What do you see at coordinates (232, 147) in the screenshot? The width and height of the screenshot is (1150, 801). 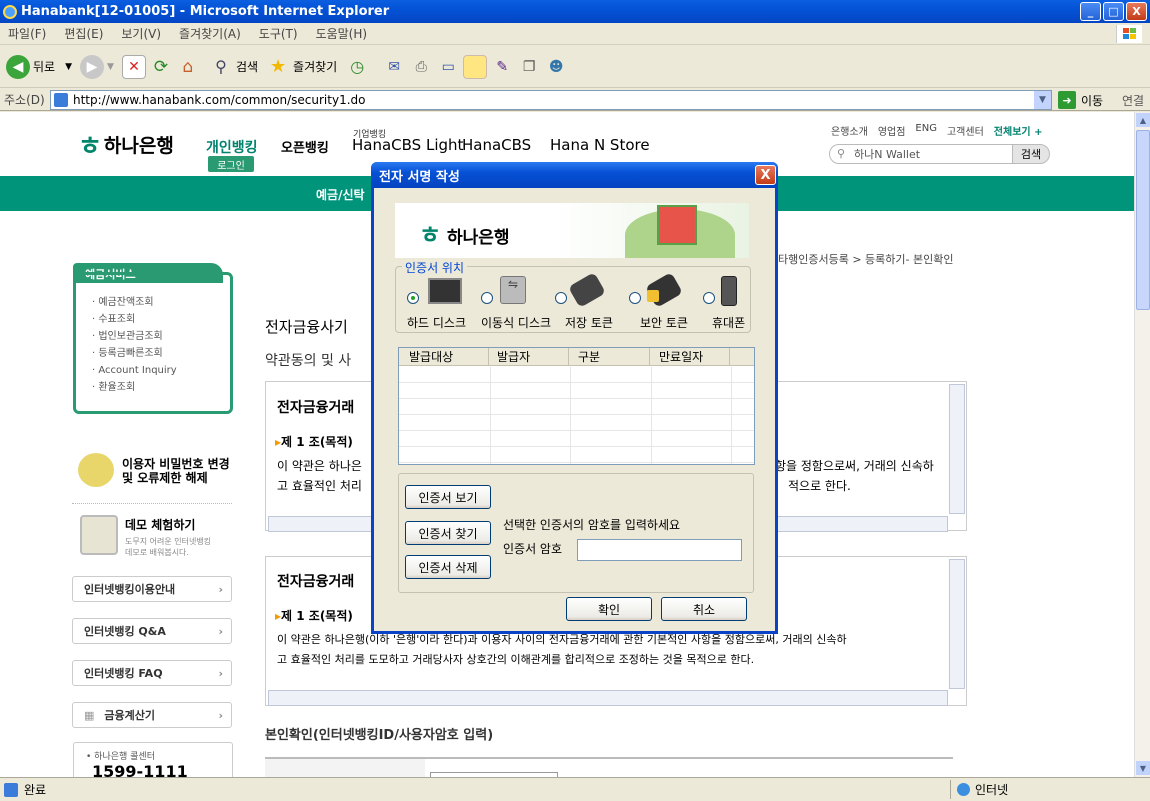 I see `nav-personal-banking: 개인뱅킹` at bounding box center [232, 147].